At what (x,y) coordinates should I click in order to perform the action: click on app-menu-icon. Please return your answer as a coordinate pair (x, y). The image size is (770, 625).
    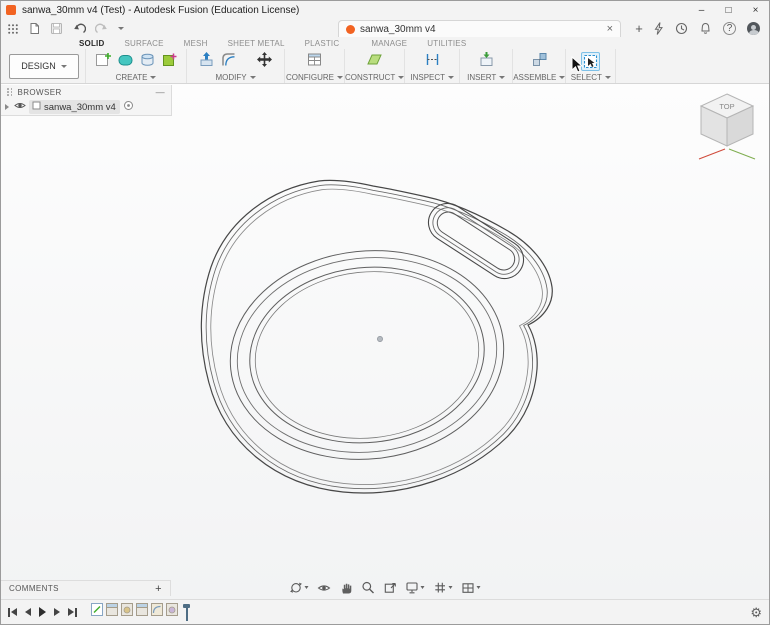
    Looking at the image, I should click on (13, 29).